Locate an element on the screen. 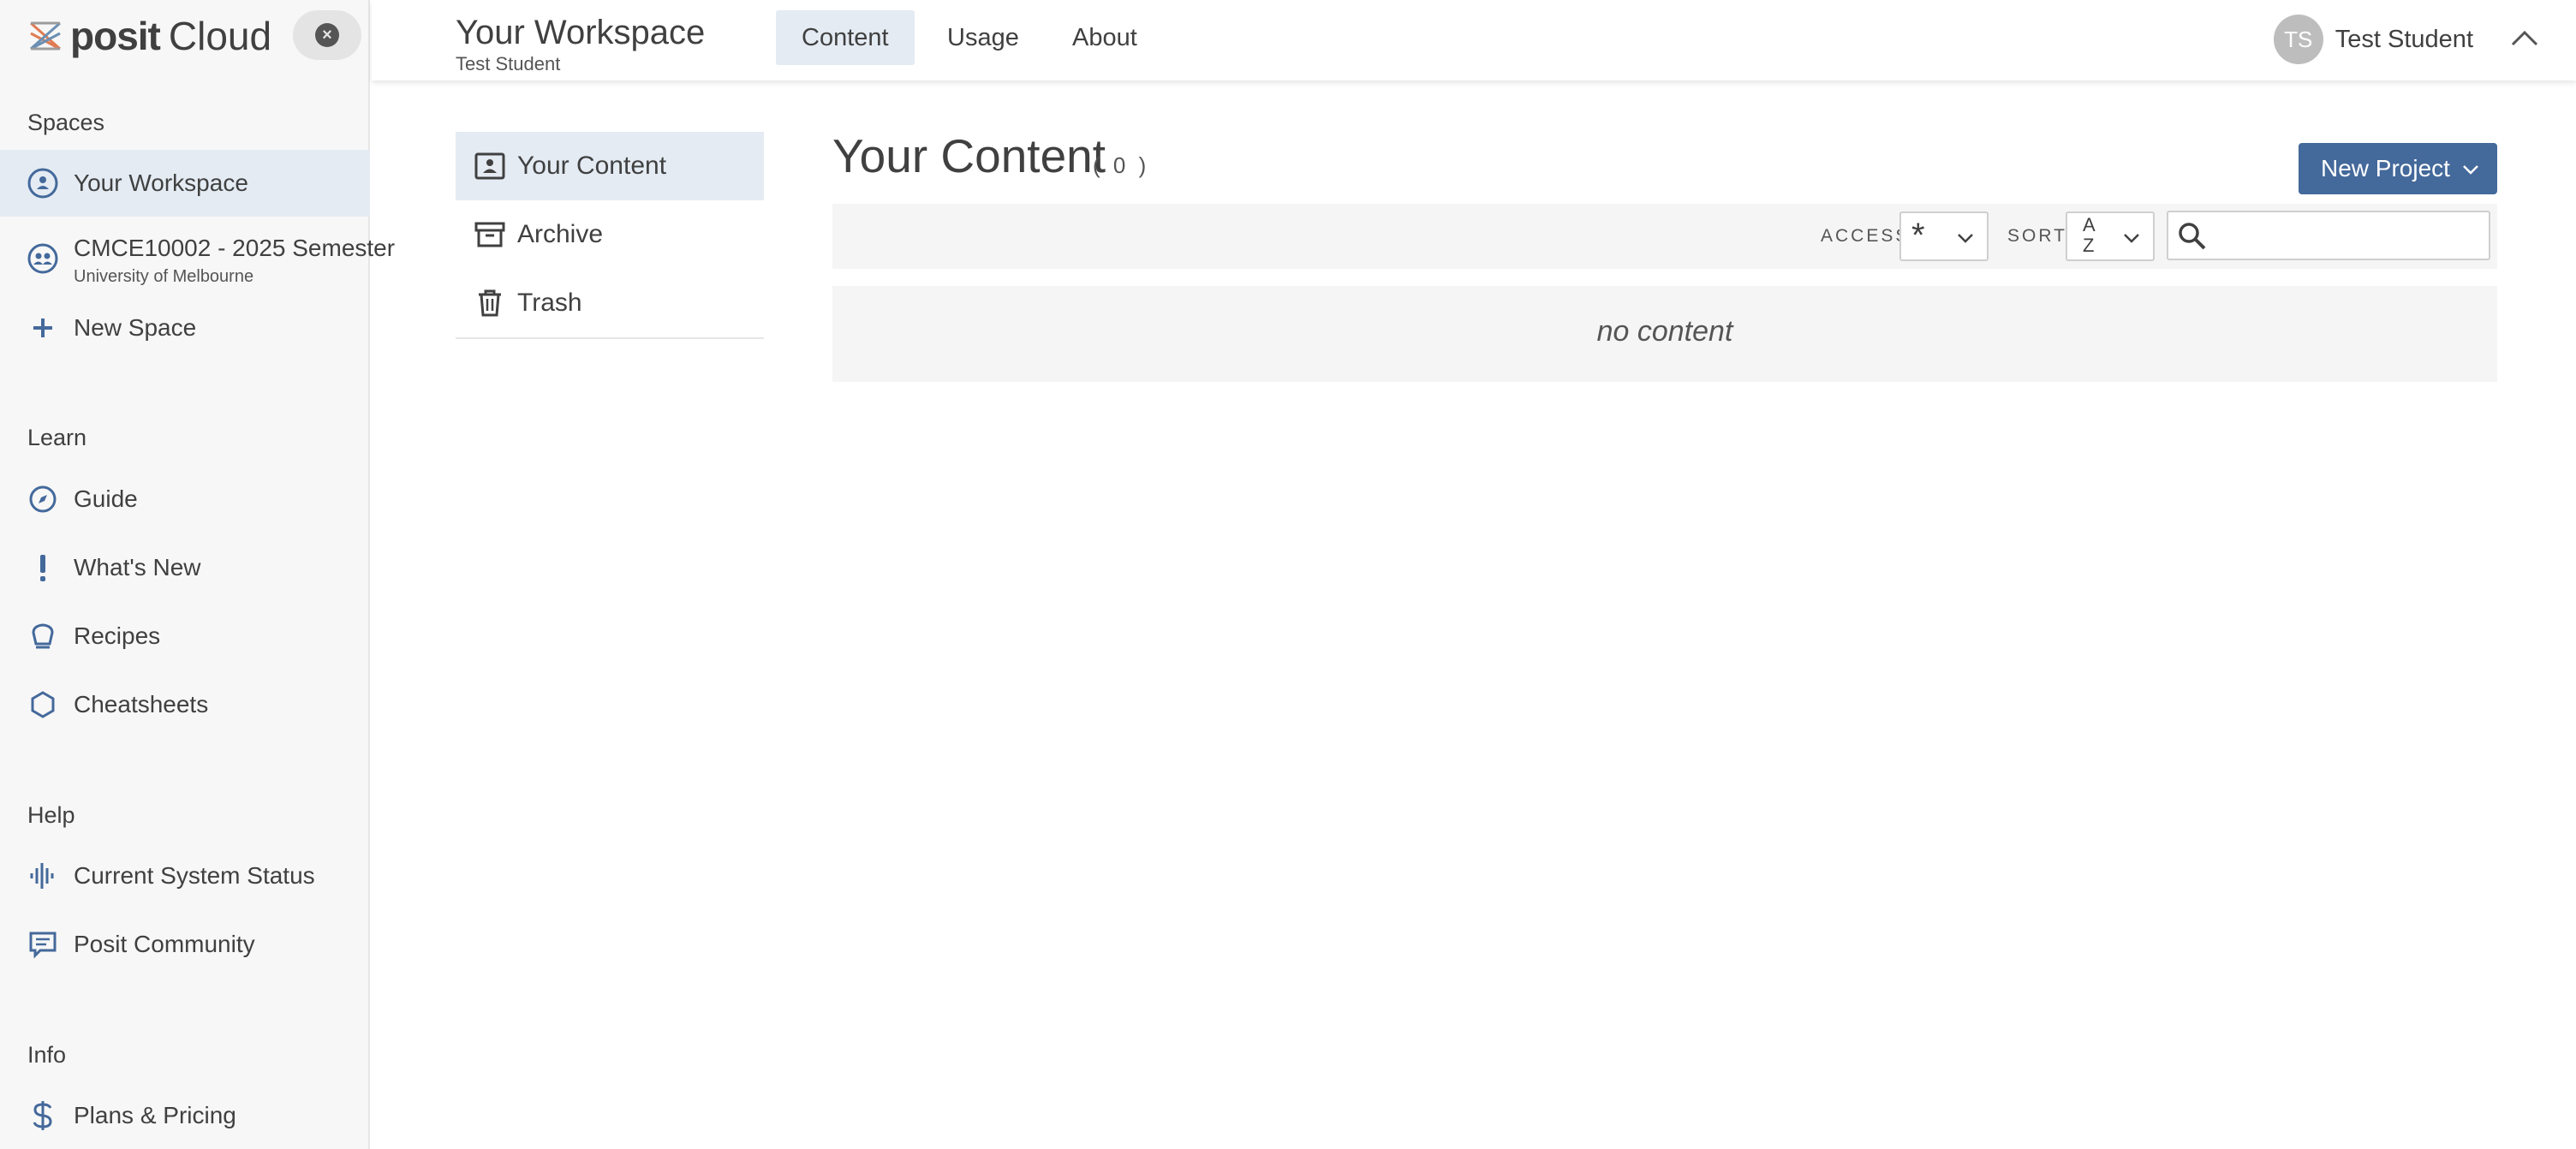 The height and width of the screenshot is (1149, 2576). new-project-button: New Project is located at coordinates (2398, 168).